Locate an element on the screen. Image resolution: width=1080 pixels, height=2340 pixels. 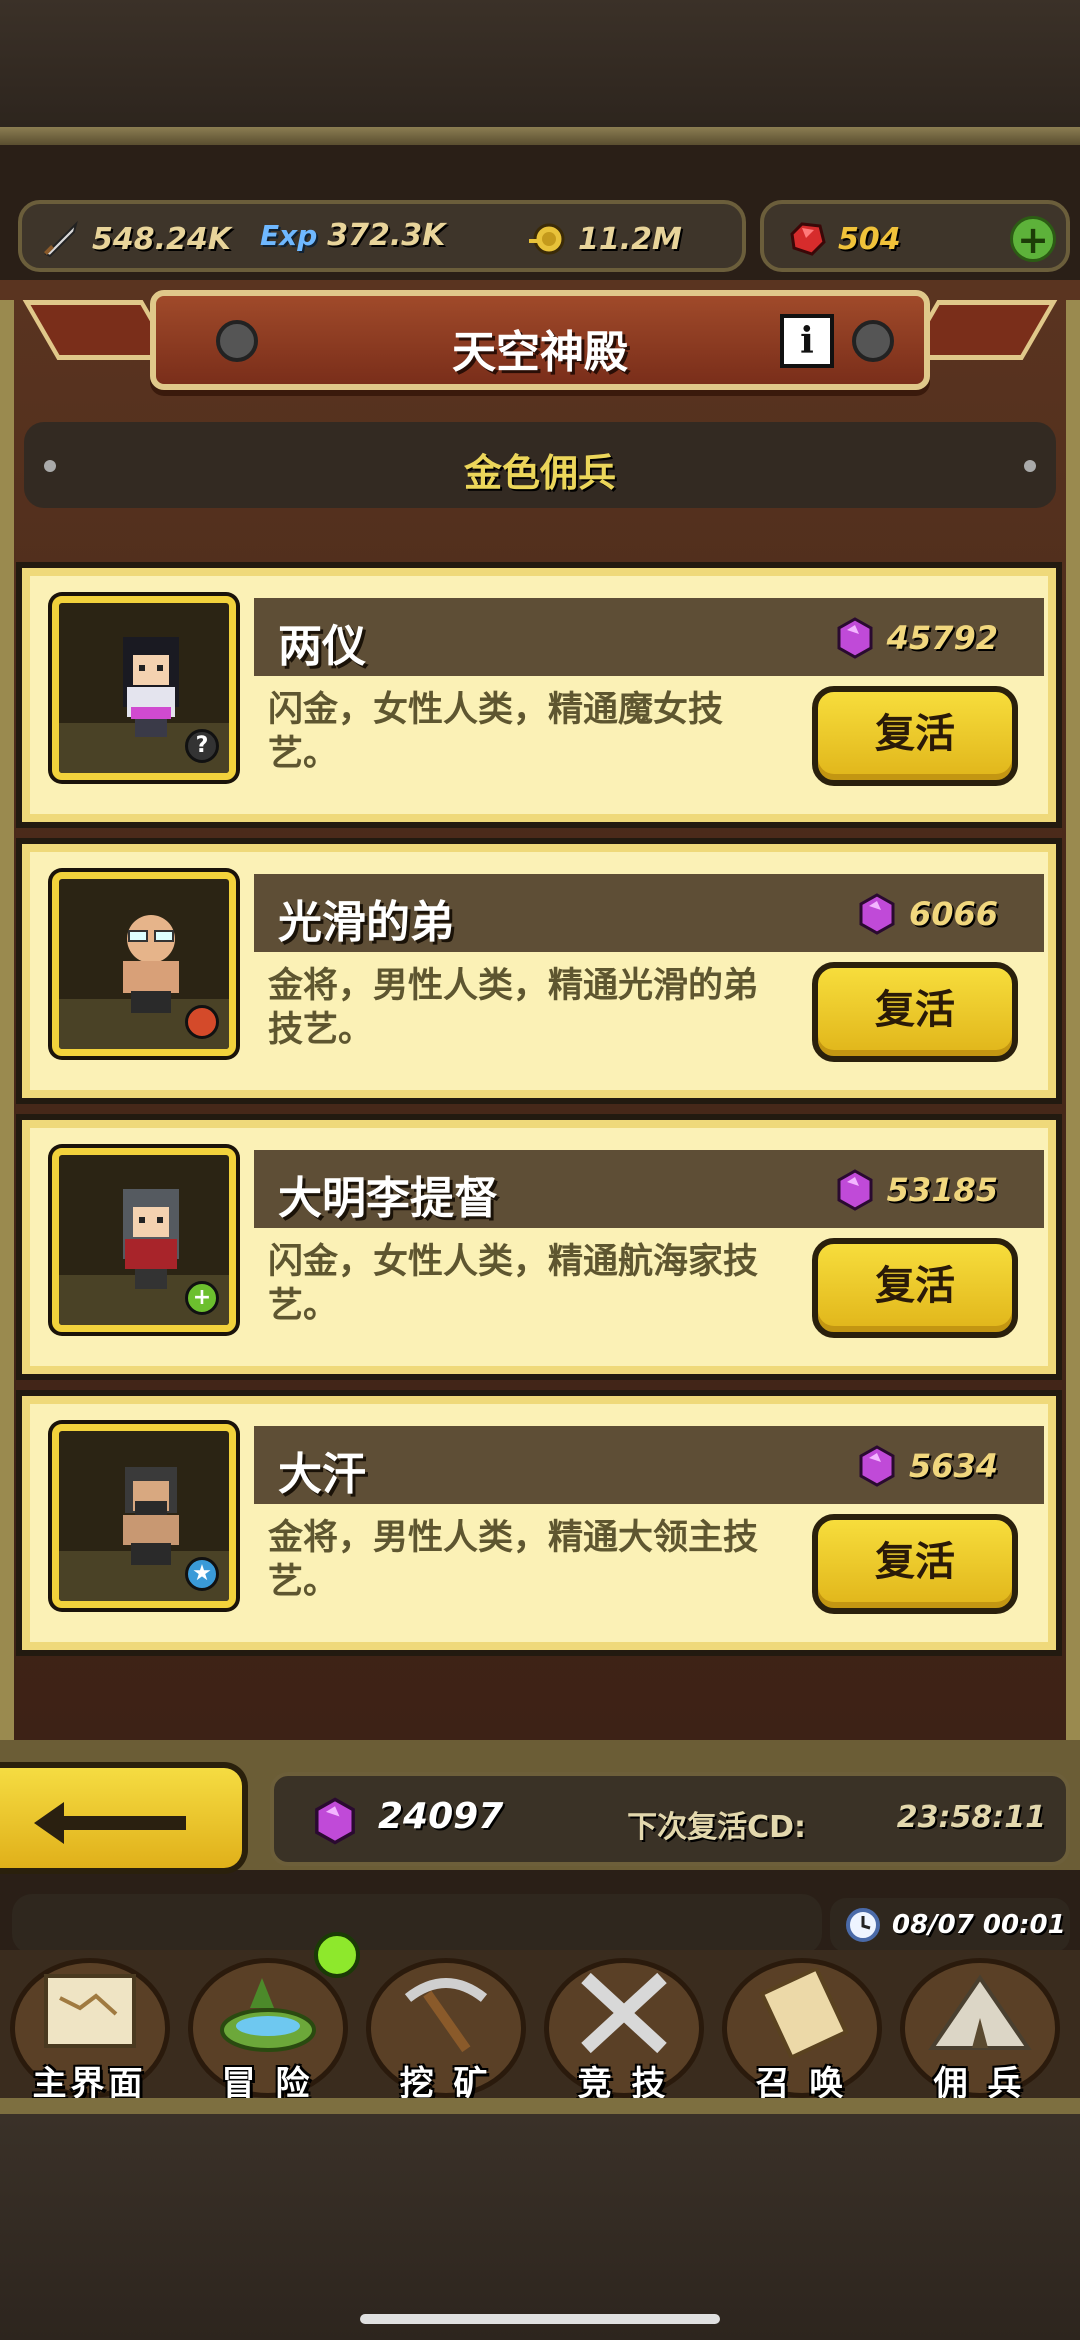
ruby-bar: 504 + is located at coordinates (915, 236).